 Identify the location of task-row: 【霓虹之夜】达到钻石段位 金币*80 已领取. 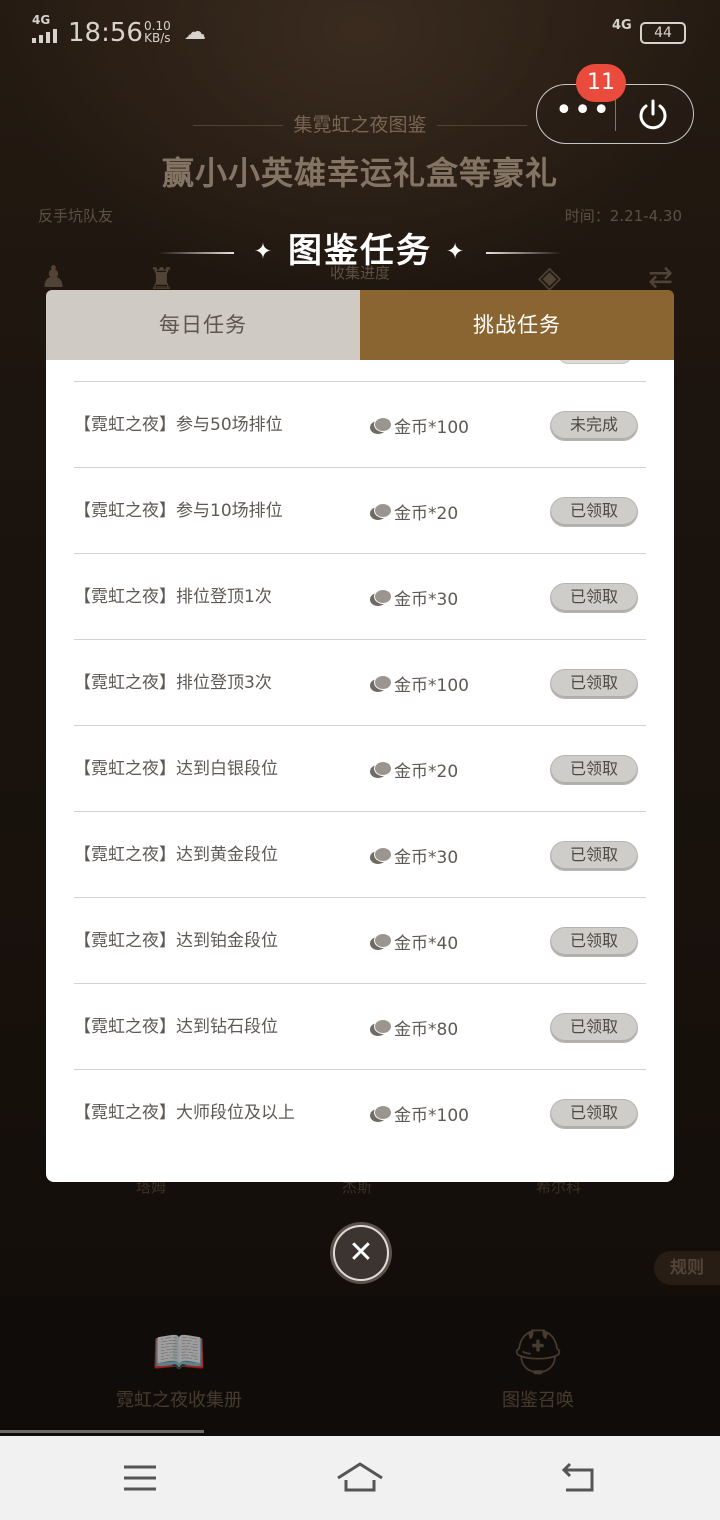
(360, 1027).